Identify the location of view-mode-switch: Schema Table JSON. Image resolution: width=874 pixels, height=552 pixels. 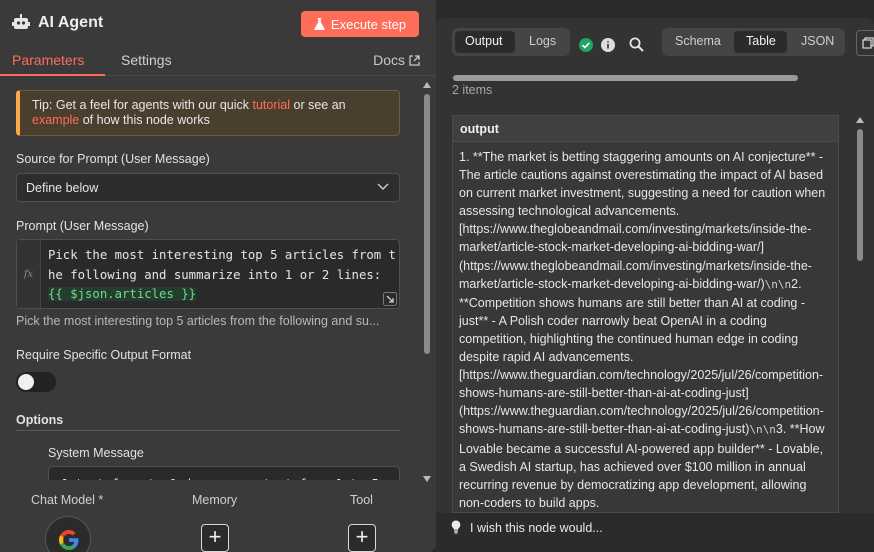
(753, 42).